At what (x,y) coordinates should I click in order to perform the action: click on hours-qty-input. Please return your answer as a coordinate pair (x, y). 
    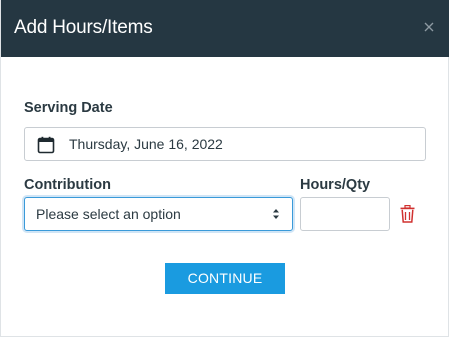
    Looking at the image, I should click on (345, 214).